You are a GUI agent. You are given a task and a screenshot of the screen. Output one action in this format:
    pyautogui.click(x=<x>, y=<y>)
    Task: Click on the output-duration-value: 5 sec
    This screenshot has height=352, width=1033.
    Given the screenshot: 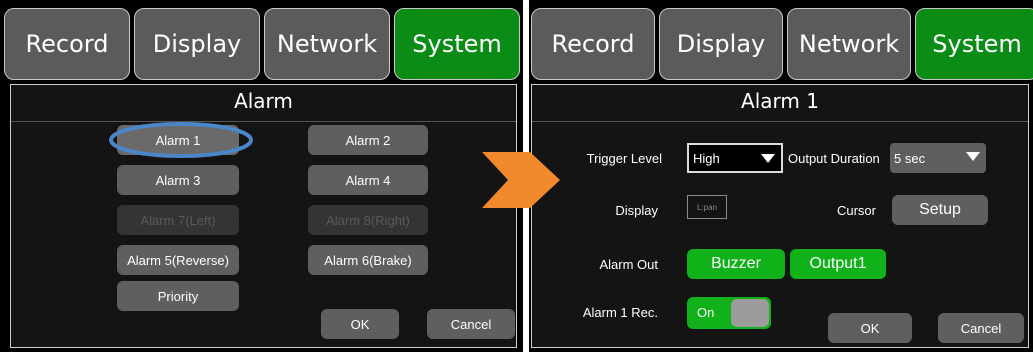 What is the action you would take?
    pyautogui.click(x=910, y=158)
    